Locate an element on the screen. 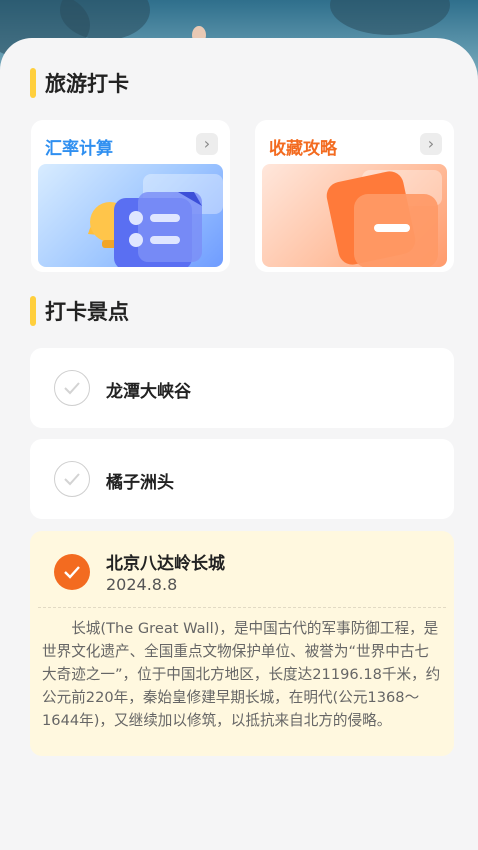 The width and height of the screenshot is (478, 850). saved-guides-card: 收藏攻略 › is located at coordinates (354, 196).